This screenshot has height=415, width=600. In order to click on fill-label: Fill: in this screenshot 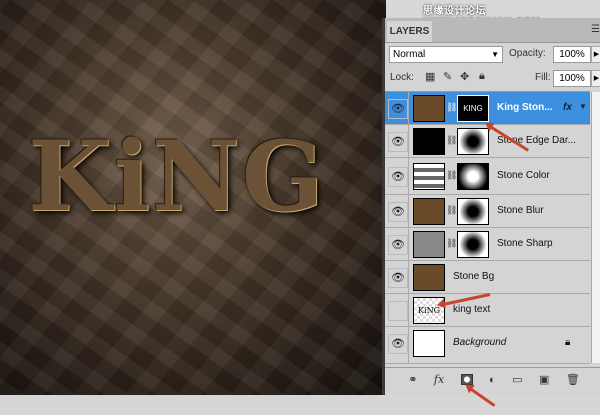, I will do `click(543, 77)`.